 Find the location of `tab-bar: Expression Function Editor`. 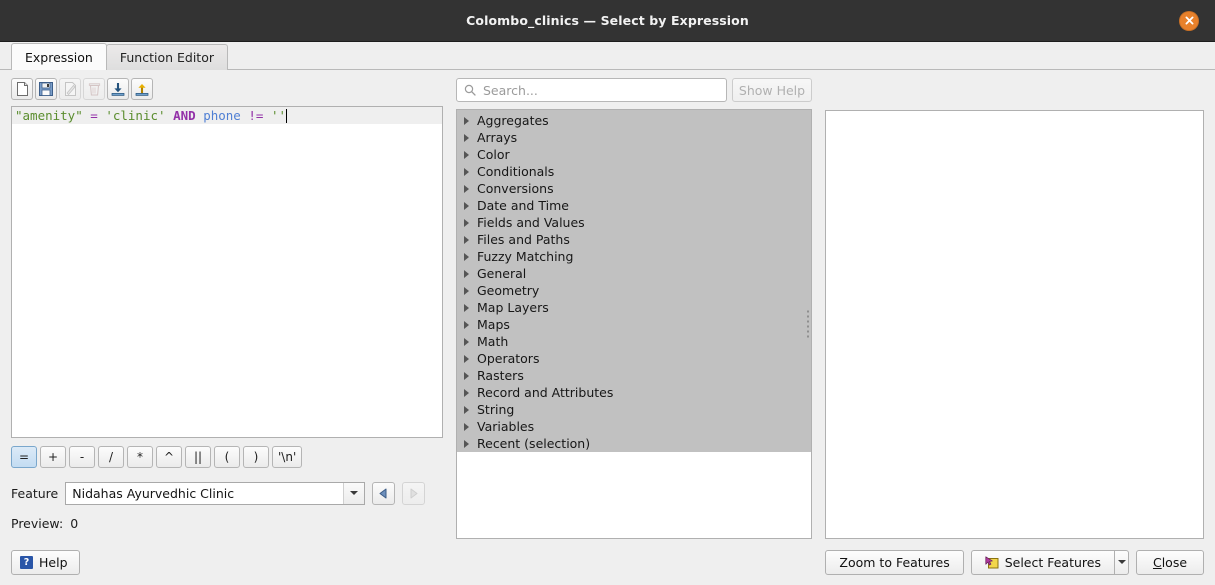

tab-bar: Expression Function Editor is located at coordinates (607, 56).